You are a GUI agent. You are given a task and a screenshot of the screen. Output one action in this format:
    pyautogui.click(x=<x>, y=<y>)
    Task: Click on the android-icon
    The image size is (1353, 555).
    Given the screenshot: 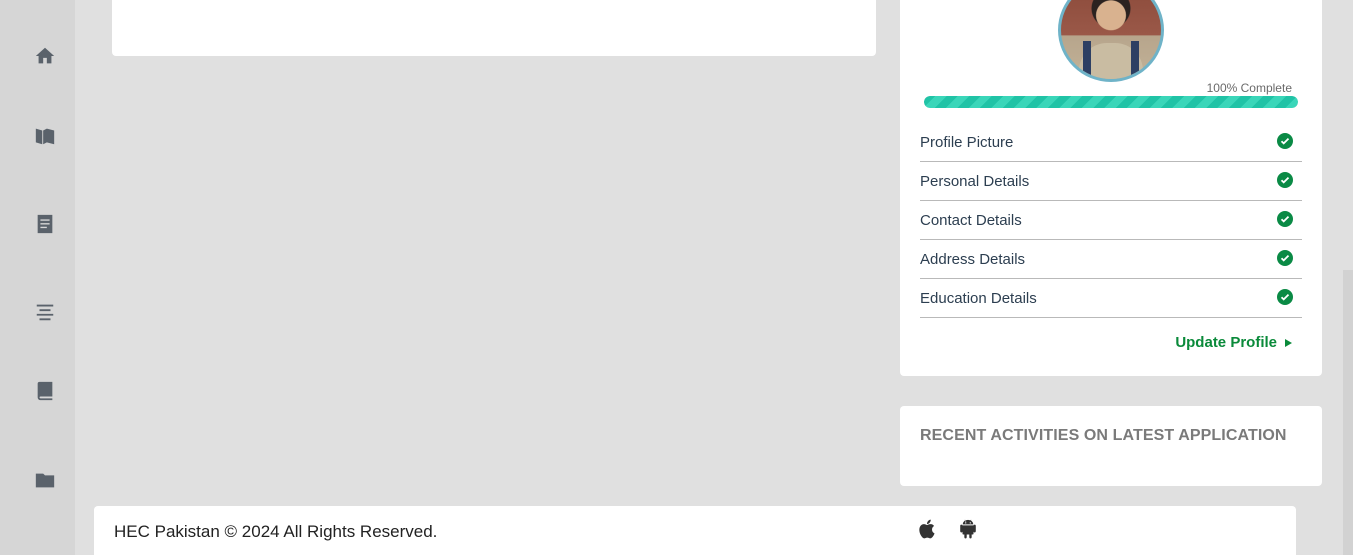 What is the action you would take?
    pyautogui.click(x=968, y=529)
    